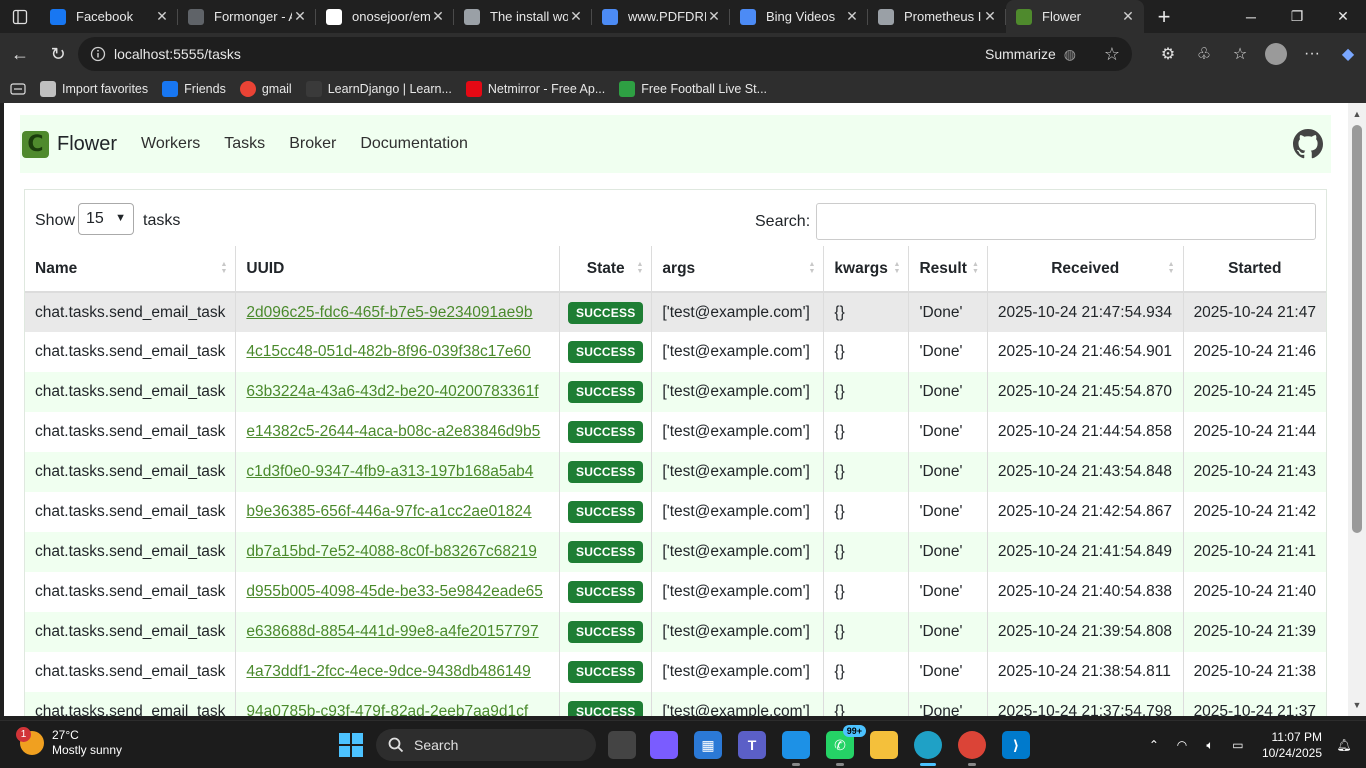  I want to click on browser-tab: onosejoor/em ✕, so click(385, 16).